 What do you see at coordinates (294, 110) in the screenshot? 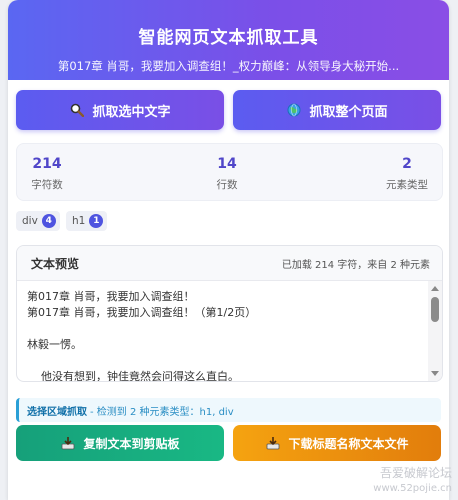
I see `globe-icon` at bounding box center [294, 110].